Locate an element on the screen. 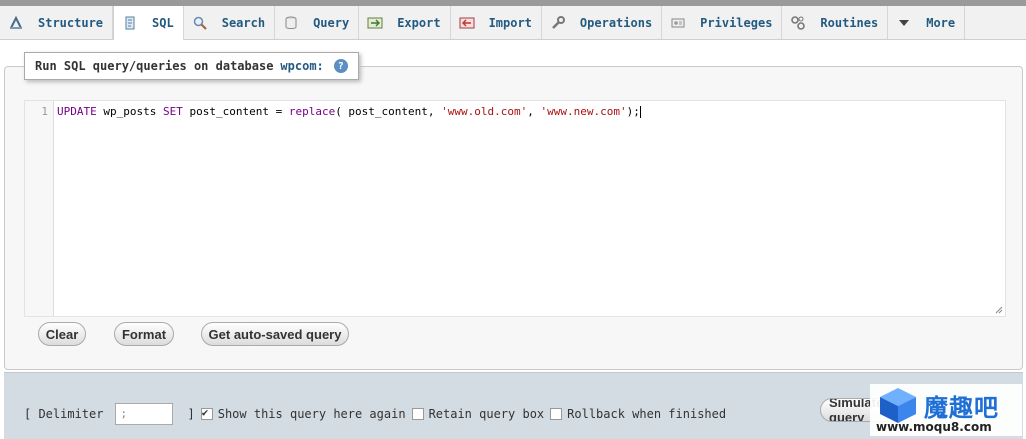 The height and width of the screenshot is (439, 1026). delimiter-close-bracket: ] is located at coordinates (191, 414).